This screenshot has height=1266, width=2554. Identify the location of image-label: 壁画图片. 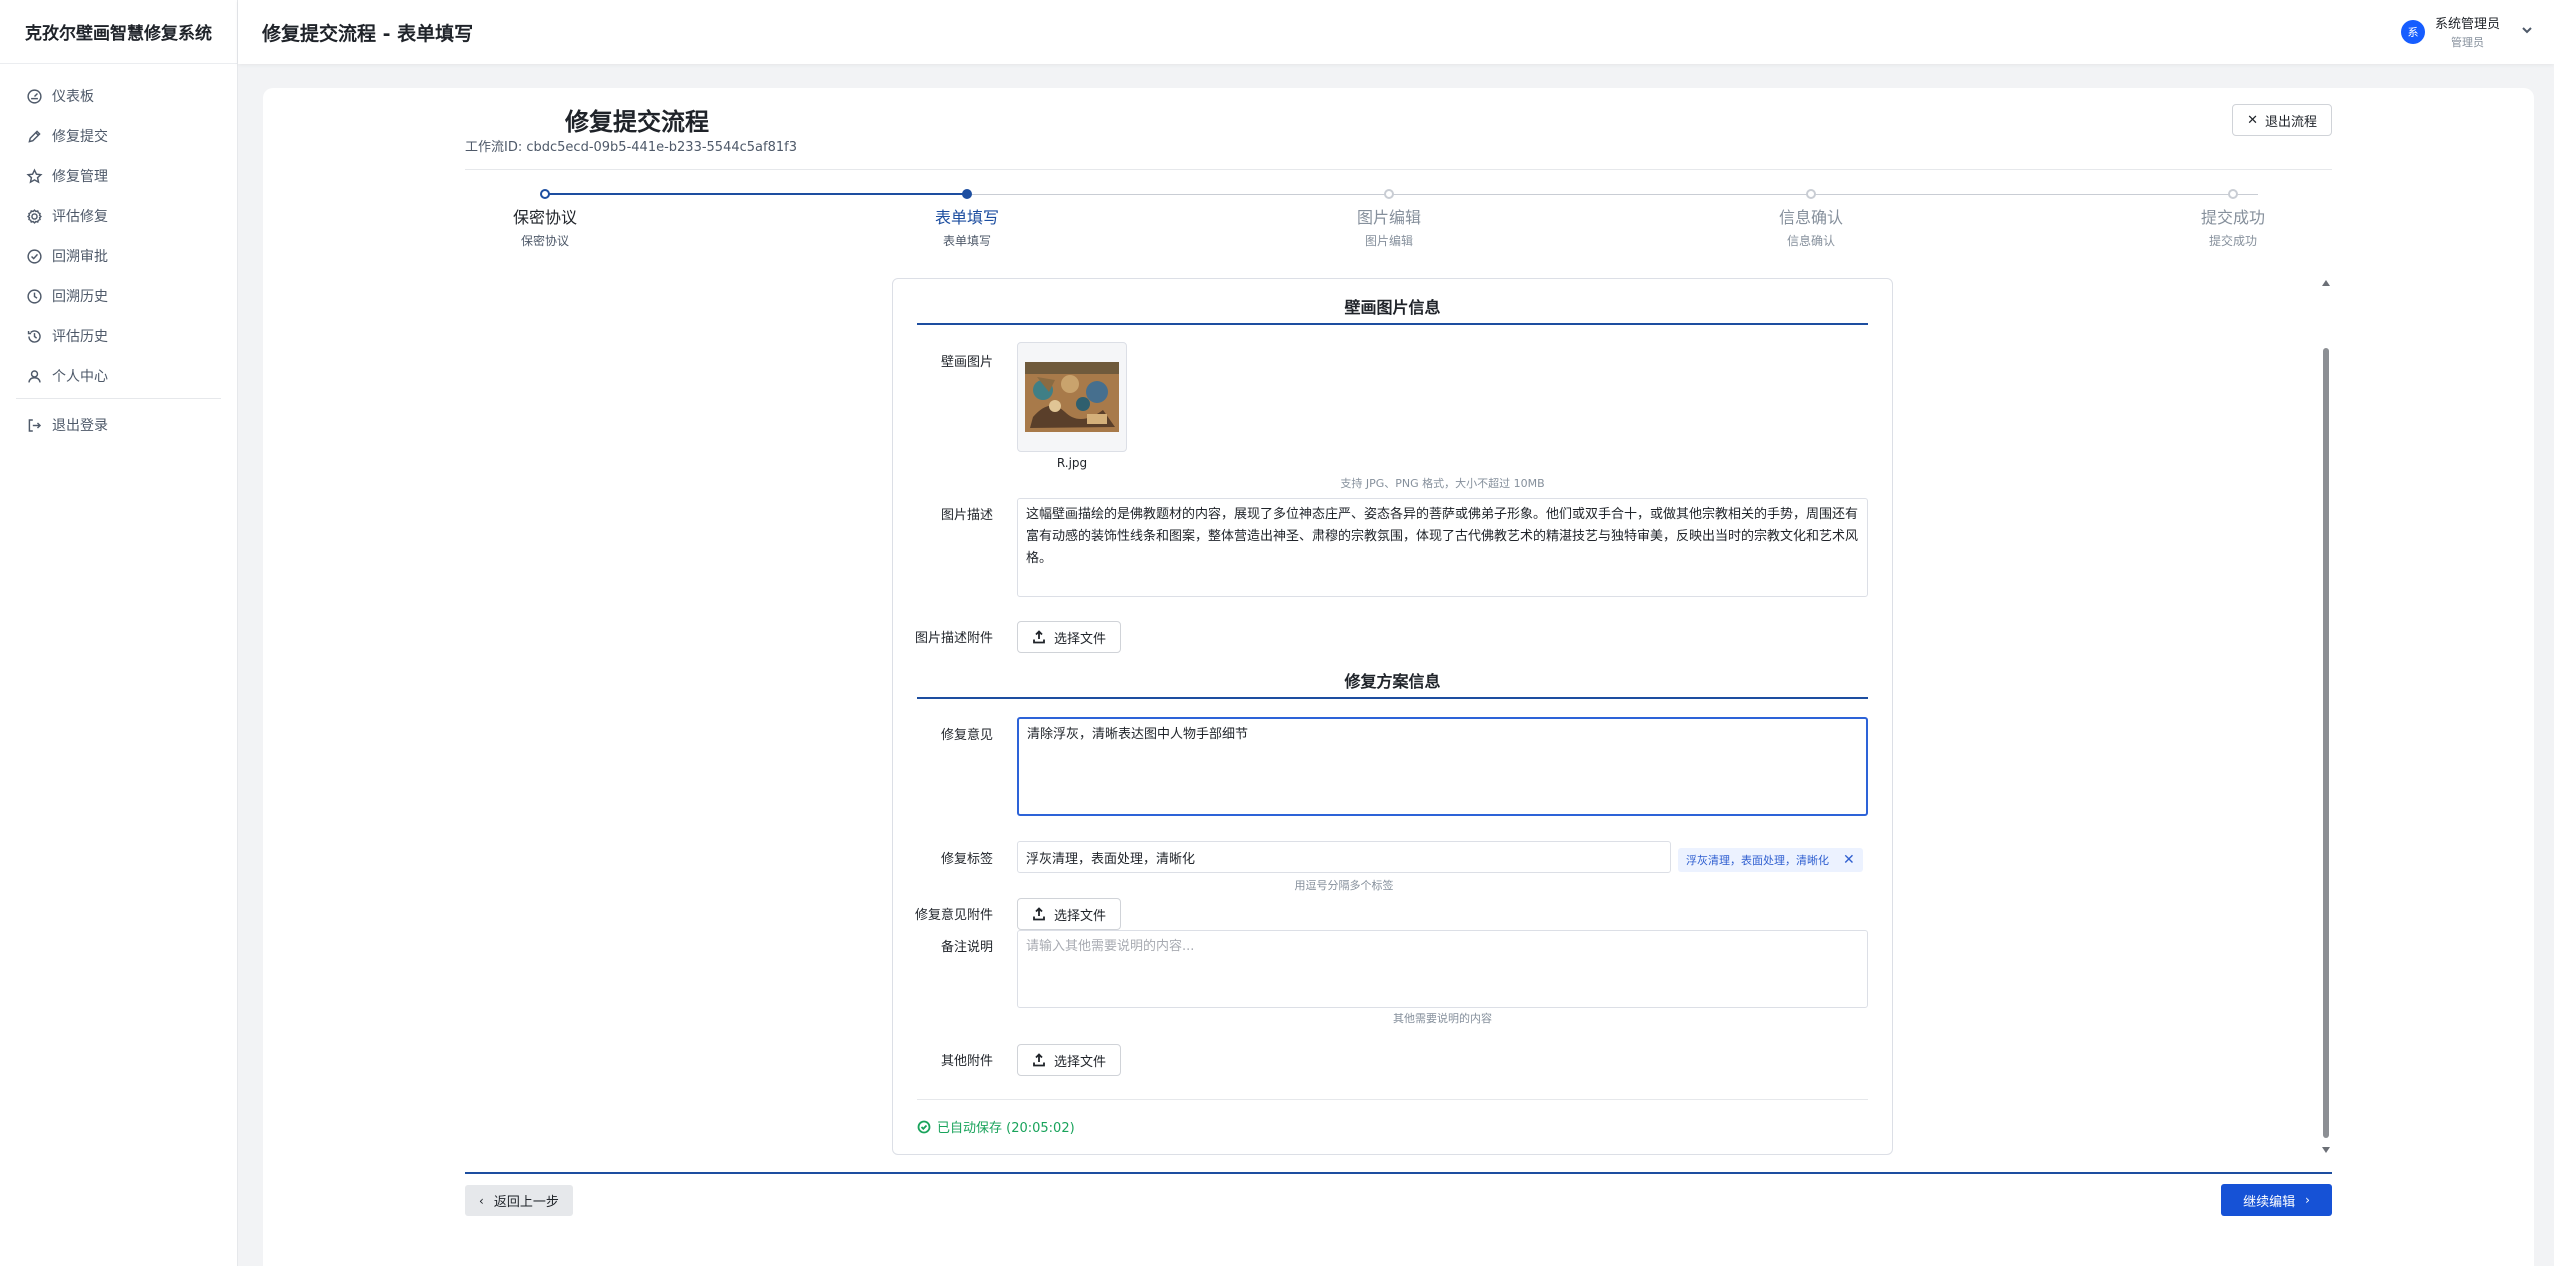
(966, 362).